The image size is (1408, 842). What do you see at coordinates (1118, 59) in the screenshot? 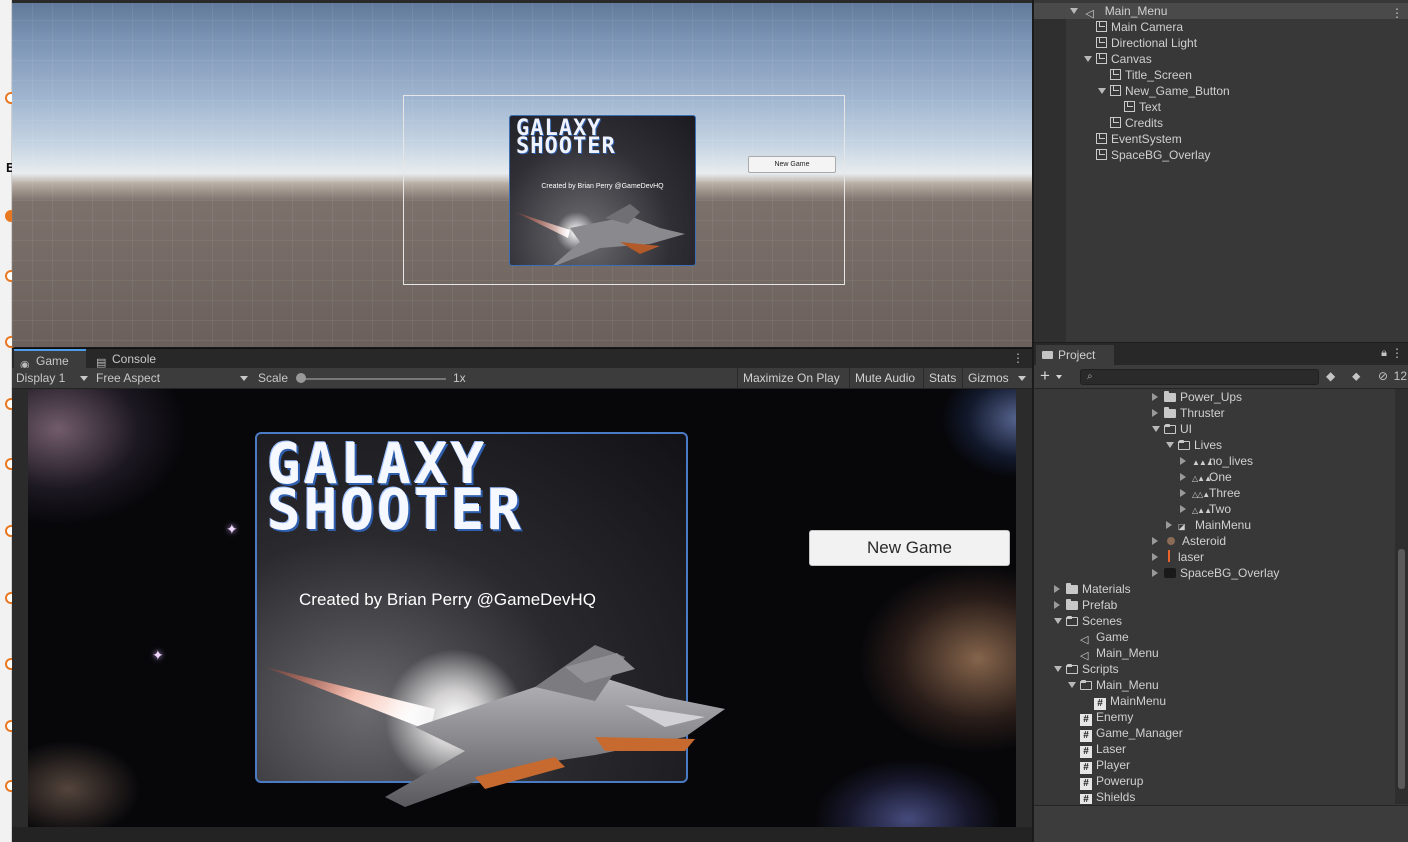
I see `hierarchy-item: Canvas` at bounding box center [1118, 59].